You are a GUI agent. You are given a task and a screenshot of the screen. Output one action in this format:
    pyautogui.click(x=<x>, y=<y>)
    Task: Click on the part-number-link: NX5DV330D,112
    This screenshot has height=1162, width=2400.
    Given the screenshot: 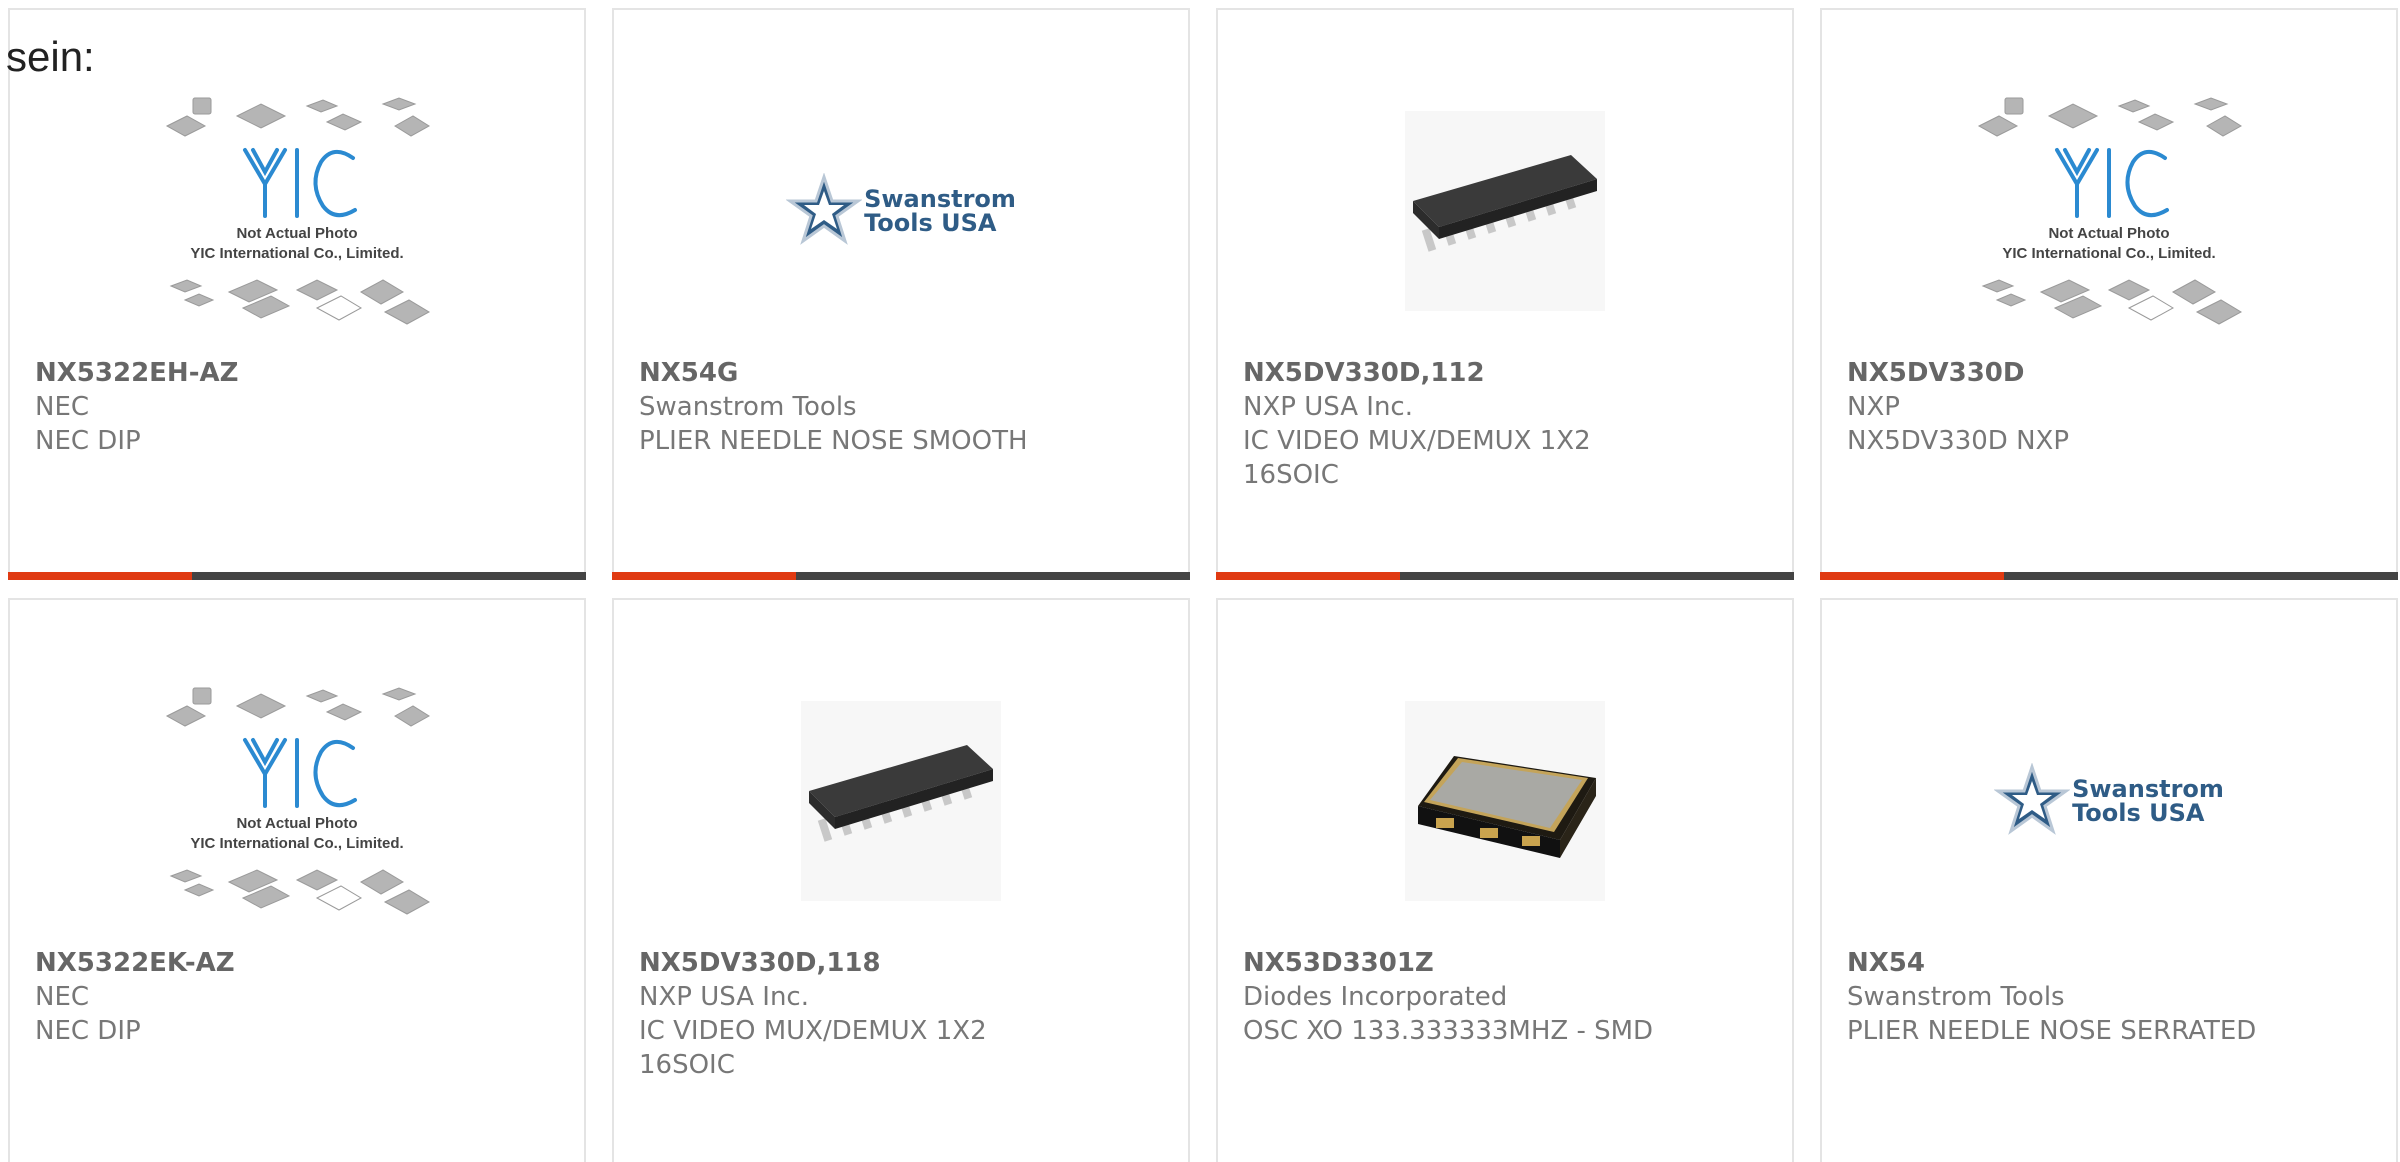 What is the action you would take?
    pyautogui.click(x=1507, y=373)
    